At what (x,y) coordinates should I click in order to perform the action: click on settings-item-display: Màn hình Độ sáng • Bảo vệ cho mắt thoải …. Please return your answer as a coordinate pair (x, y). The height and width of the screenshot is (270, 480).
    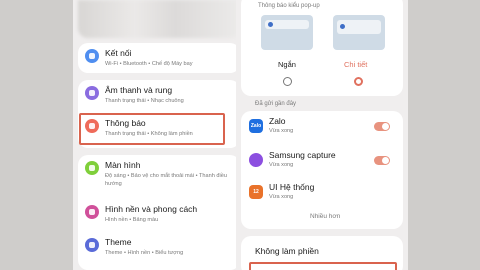
    Looking at the image, I should click on (159, 176).